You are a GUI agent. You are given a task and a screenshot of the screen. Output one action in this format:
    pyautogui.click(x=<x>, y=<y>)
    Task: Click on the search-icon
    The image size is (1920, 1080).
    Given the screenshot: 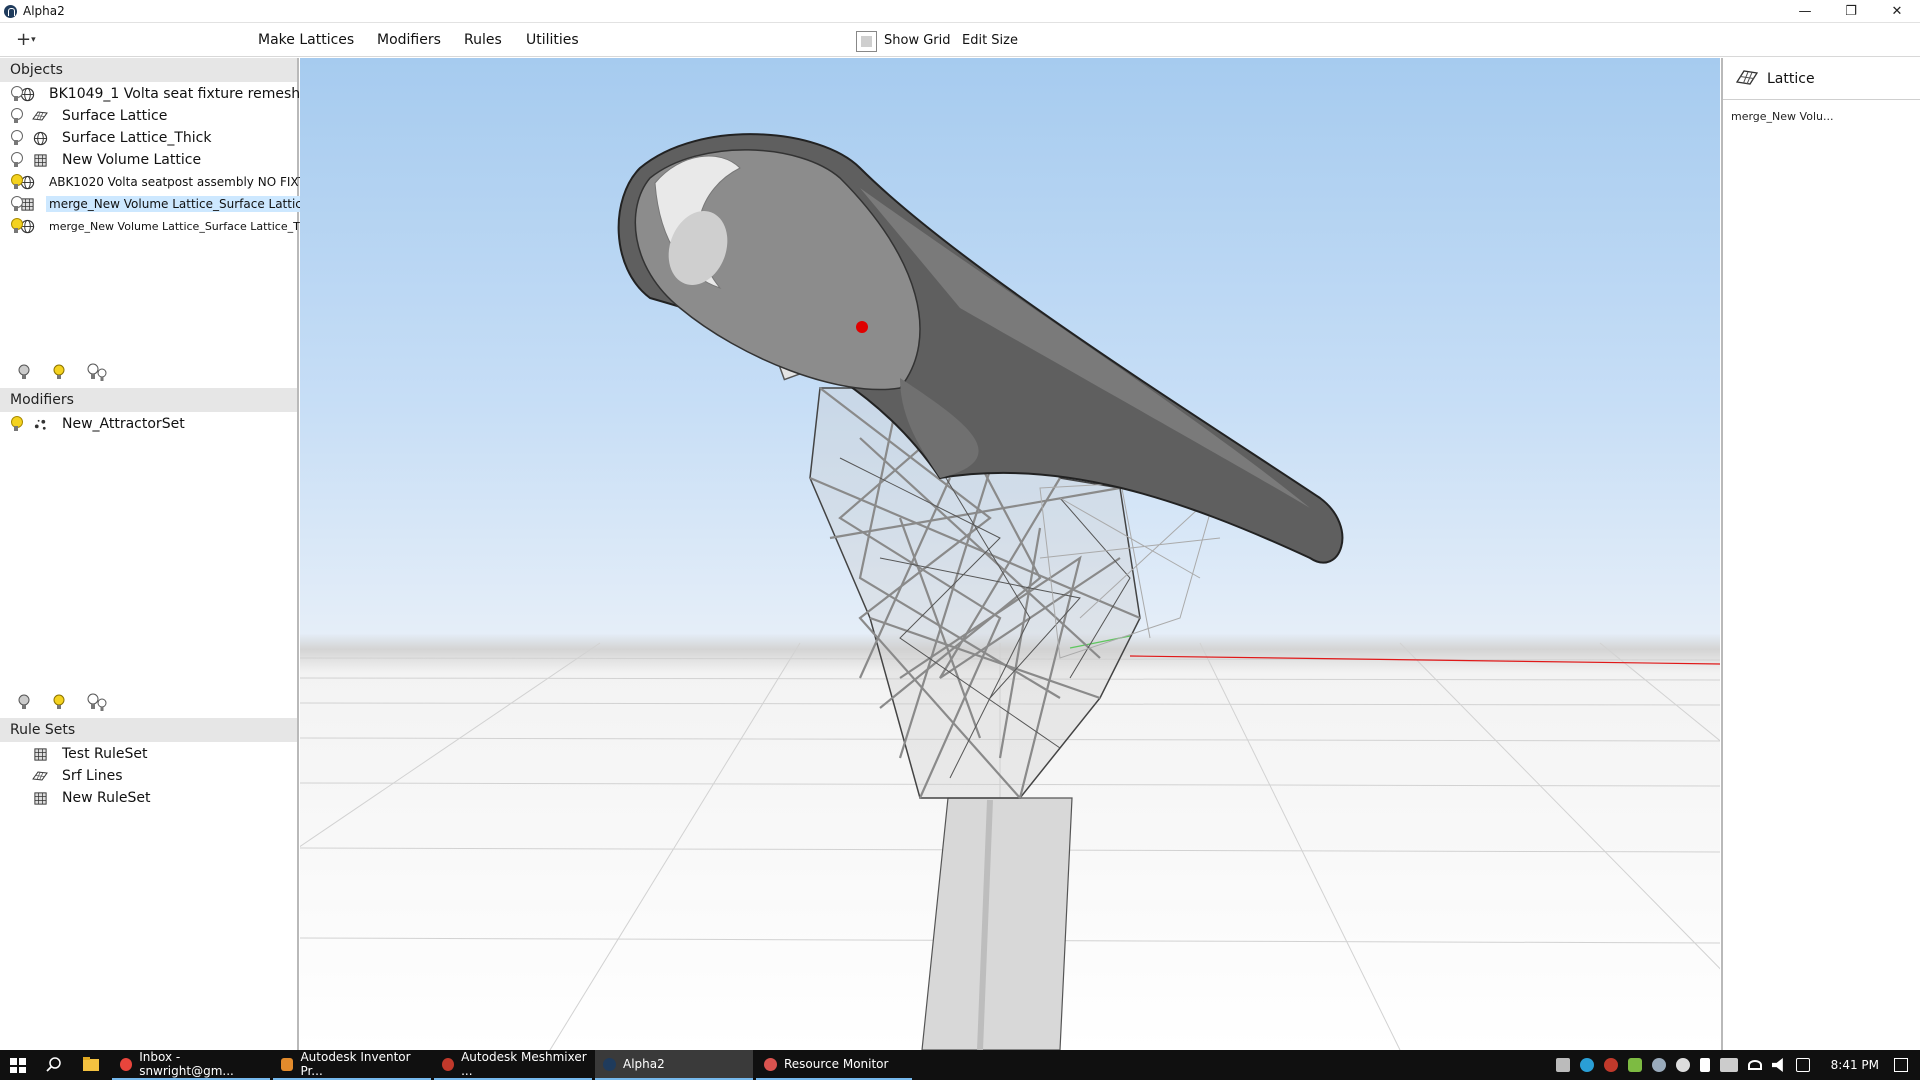 What is the action you would take?
    pyautogui.click(x=53, y=1066)
    